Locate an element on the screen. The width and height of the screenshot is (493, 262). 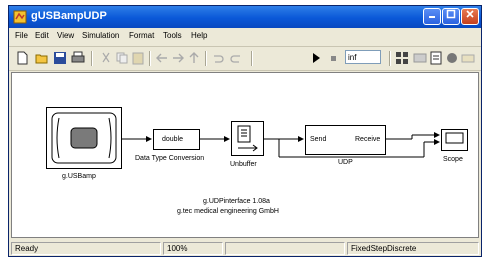
status-solver: FixedStepDiscrete is located at coordinates (413, 248).